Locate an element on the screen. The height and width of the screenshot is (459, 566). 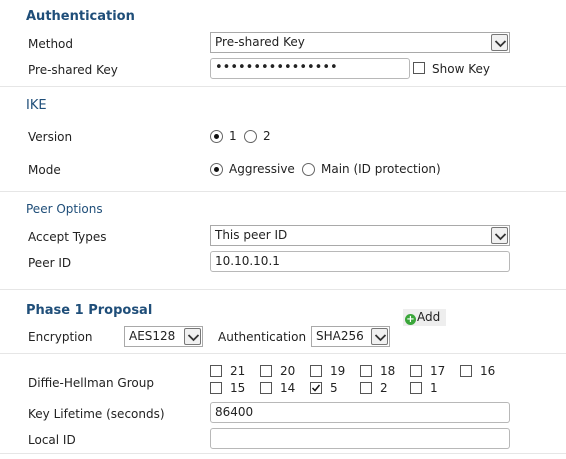
mode-label: Mode is located at coordinates (44, 170).